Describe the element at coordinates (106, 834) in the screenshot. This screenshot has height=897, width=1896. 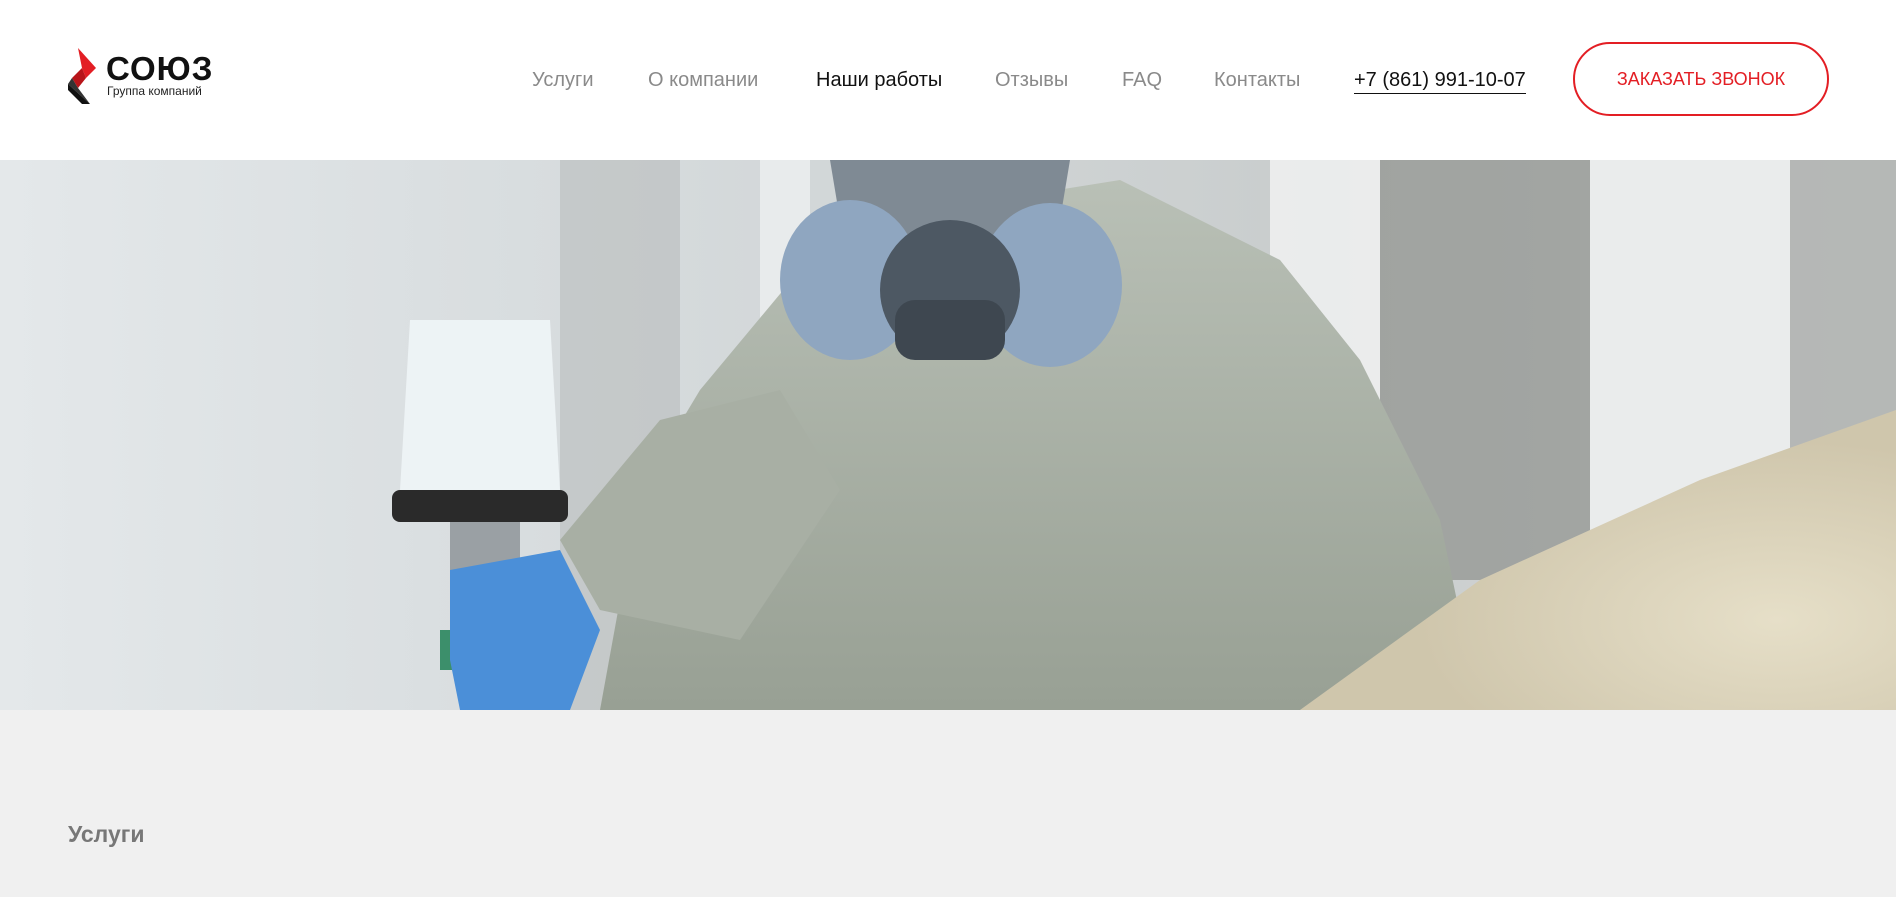
I see `section-title: Услуги` at that location.